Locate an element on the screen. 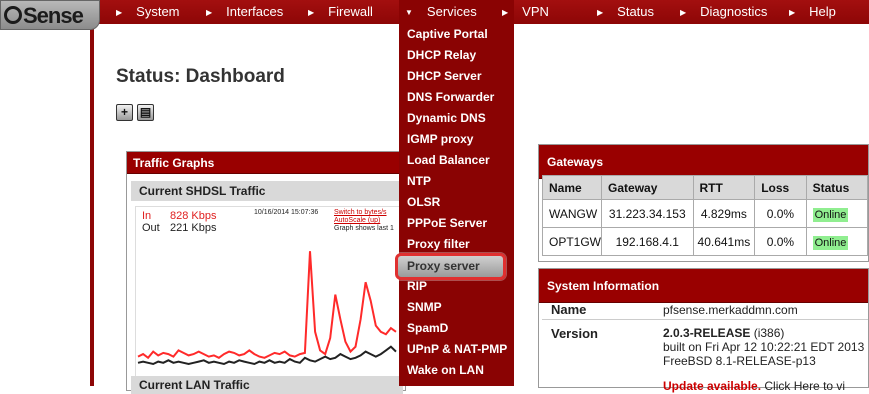 The height and width of the screenshot is (394, 869). table-header-row: Name Gateway RTT Loss Status is located at coordinates (705, 187).